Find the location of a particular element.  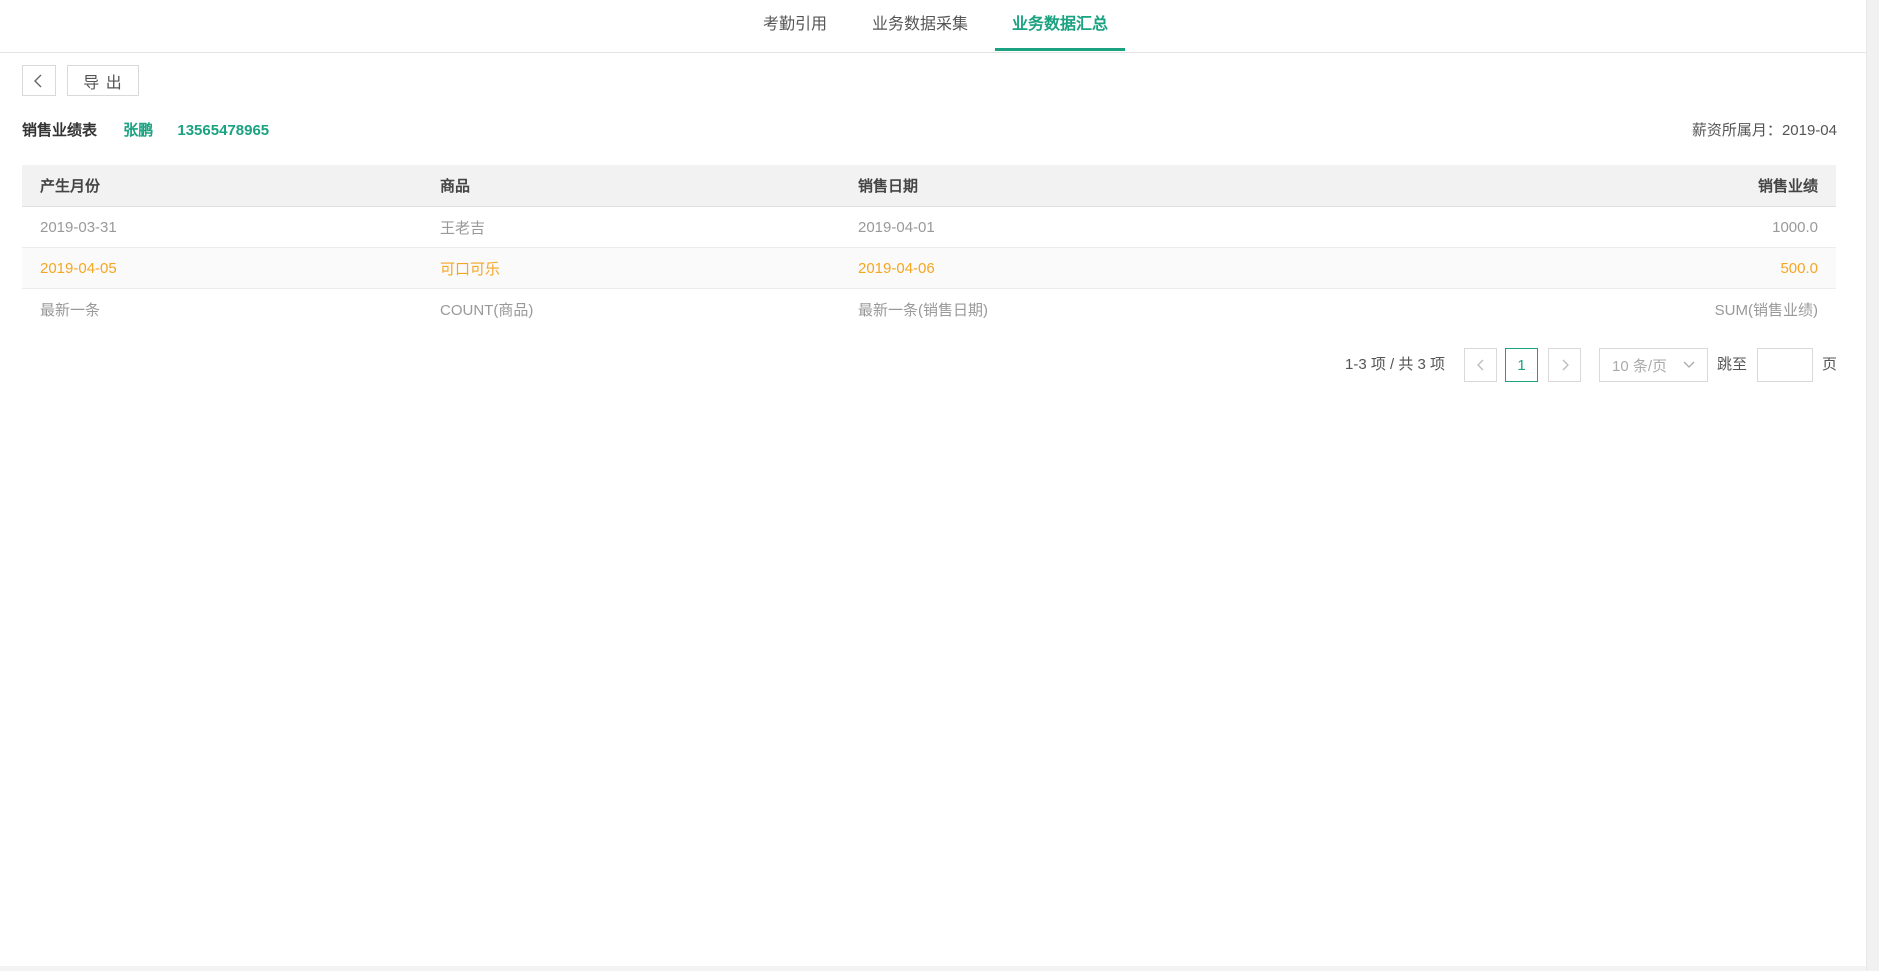

cell-sales-amount: 500.0 is located at coordinates (1799, 268).